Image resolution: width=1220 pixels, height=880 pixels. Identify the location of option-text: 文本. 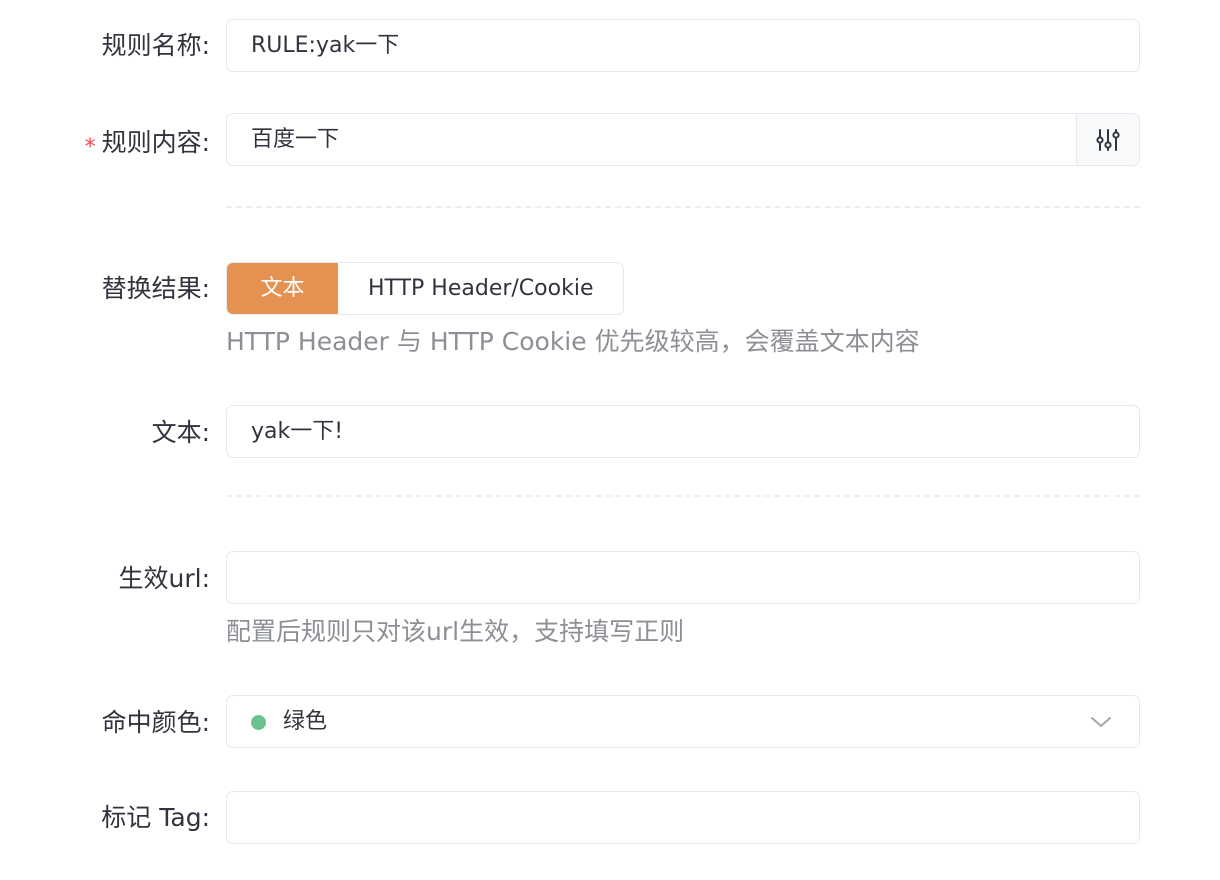
(282, 288).